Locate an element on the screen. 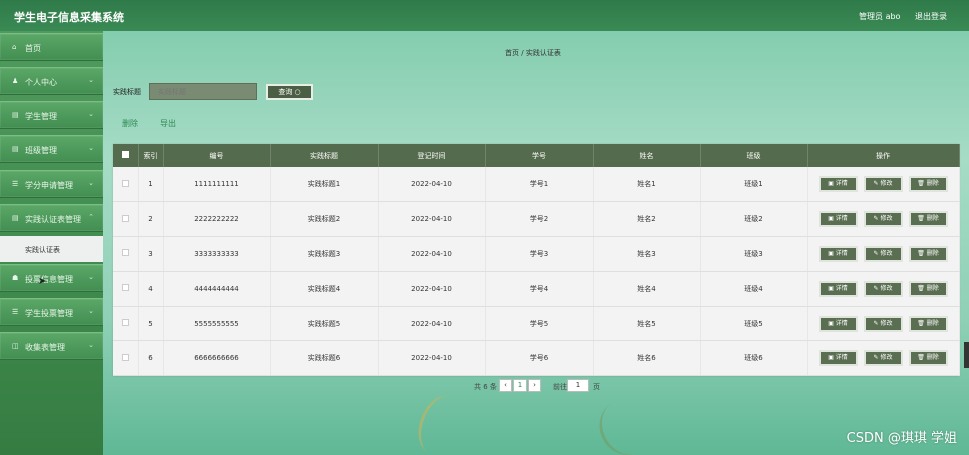  cell-index: 3 is located at coordinates (151, 254).